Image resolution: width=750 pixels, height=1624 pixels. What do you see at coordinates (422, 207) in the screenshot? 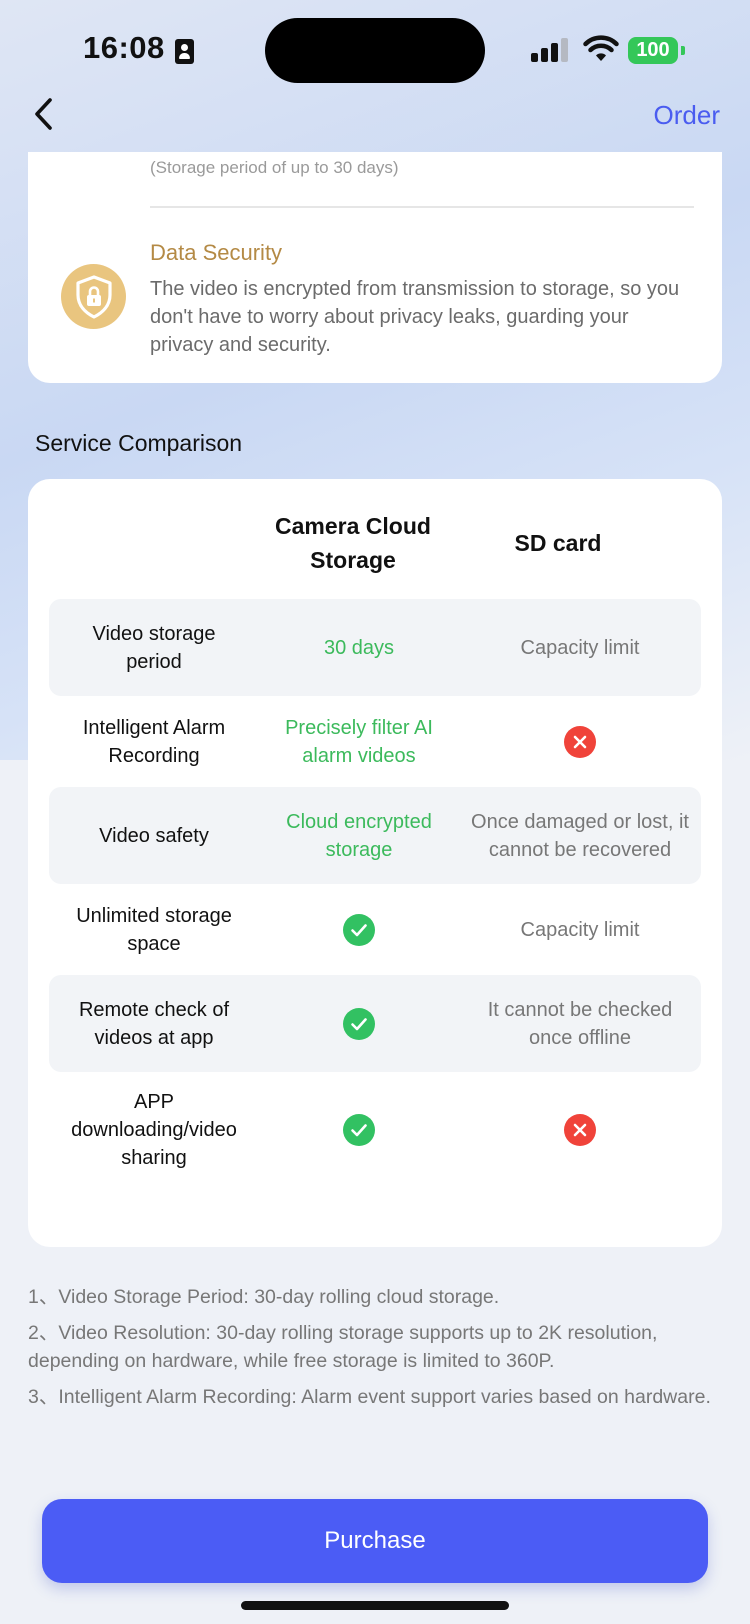
I see `divider` at bounding box center [422, 207].